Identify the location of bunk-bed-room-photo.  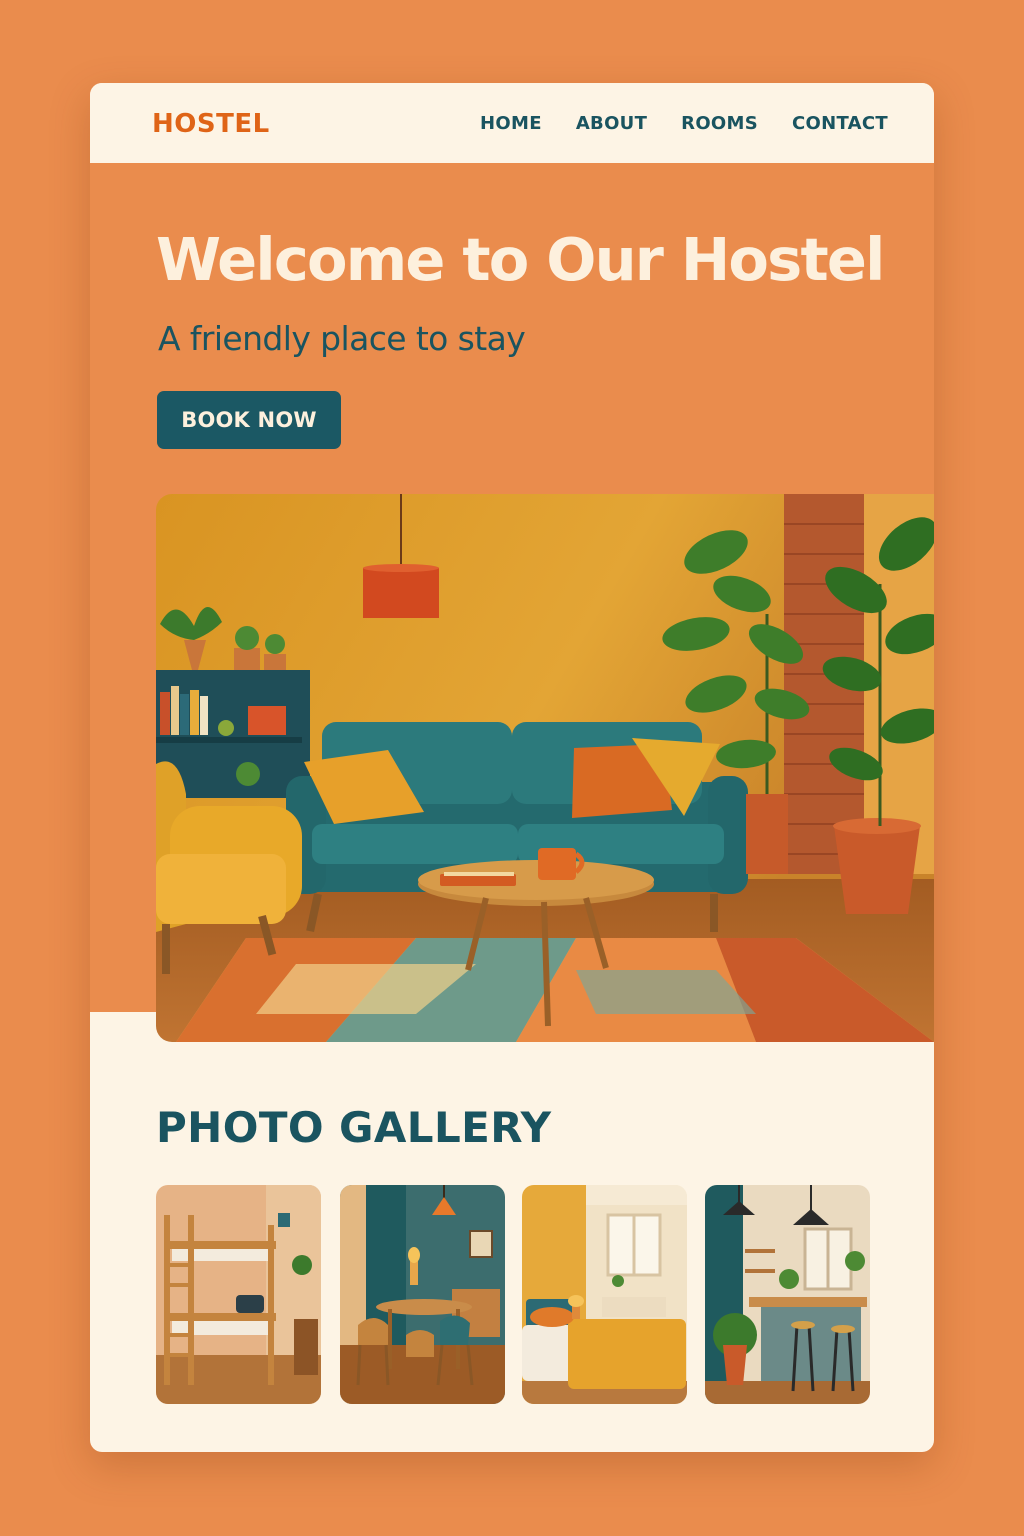
(238, 1294).